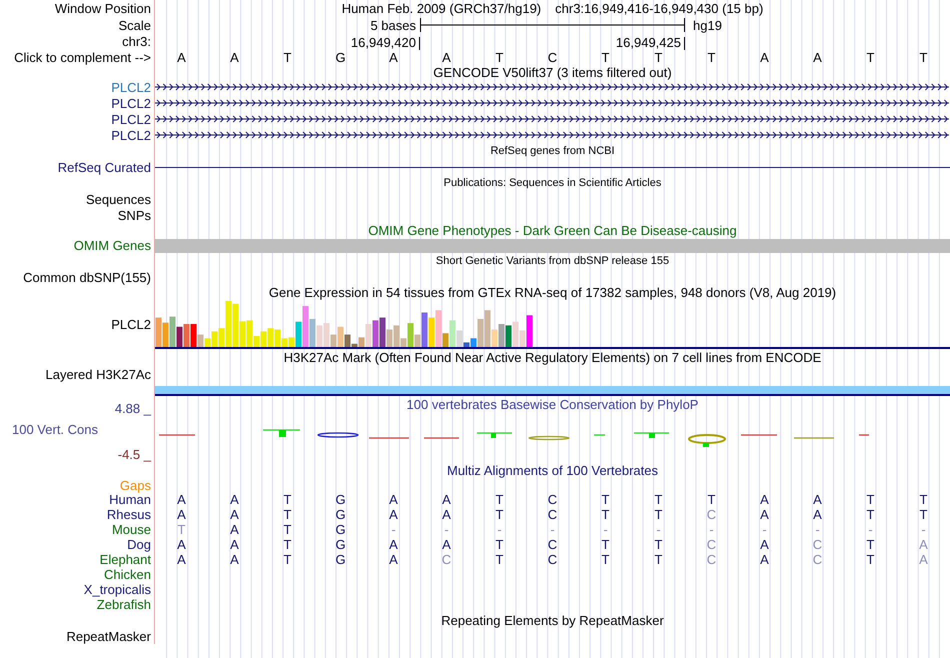 Image resolution: width=950 pixels, height=658 pixels. I want to click on track-label: Zebrafish, so click(123, 604).